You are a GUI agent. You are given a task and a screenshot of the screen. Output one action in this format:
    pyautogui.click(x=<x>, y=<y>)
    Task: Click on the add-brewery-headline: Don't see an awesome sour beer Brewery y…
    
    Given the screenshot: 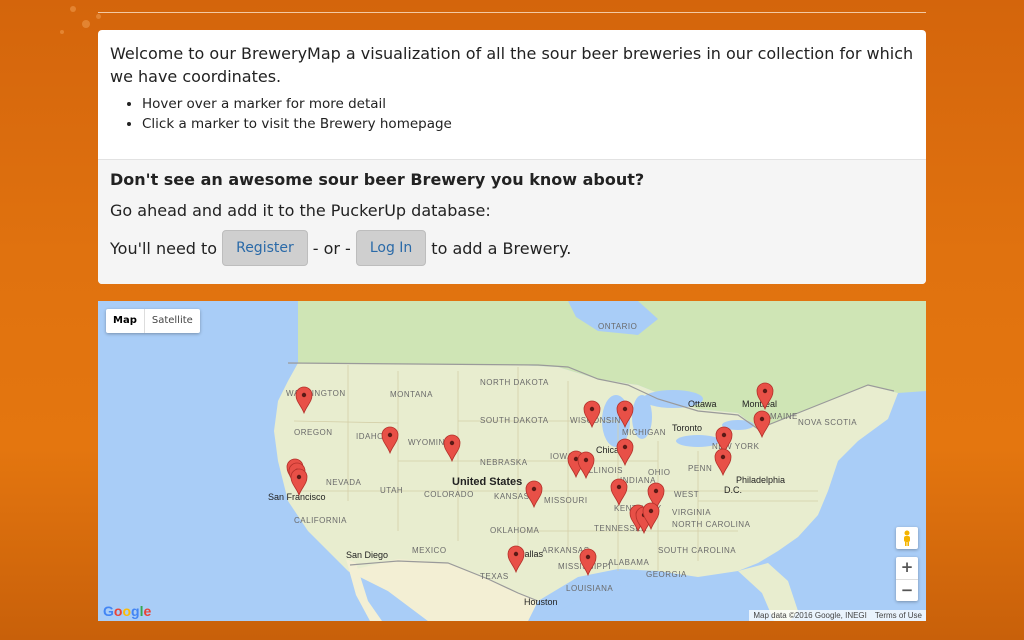 What is the action you would take?
    pyautogui.click(x=377, y=179)
    